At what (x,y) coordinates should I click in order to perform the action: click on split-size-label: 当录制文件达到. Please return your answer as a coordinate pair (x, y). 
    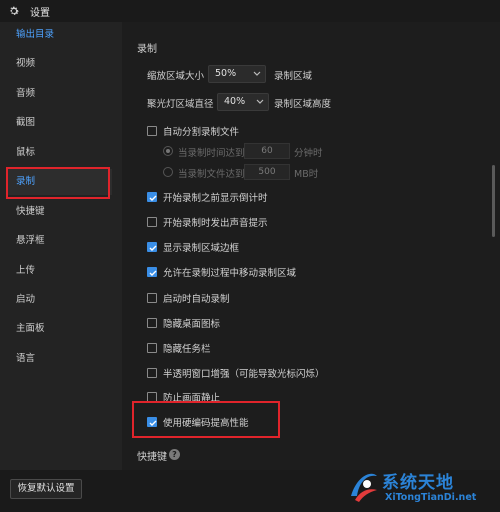
    Looking at the image, I should click on (211, 174).